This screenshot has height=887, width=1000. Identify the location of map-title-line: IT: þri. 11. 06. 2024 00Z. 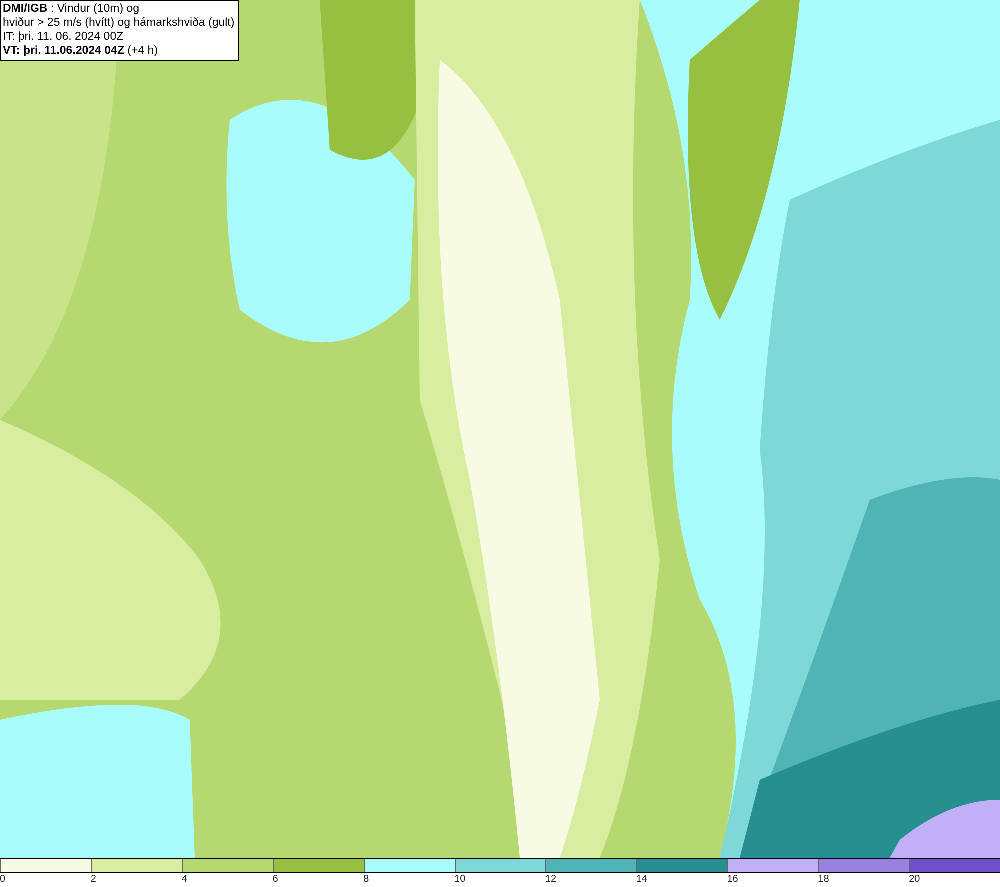
(64, 37).